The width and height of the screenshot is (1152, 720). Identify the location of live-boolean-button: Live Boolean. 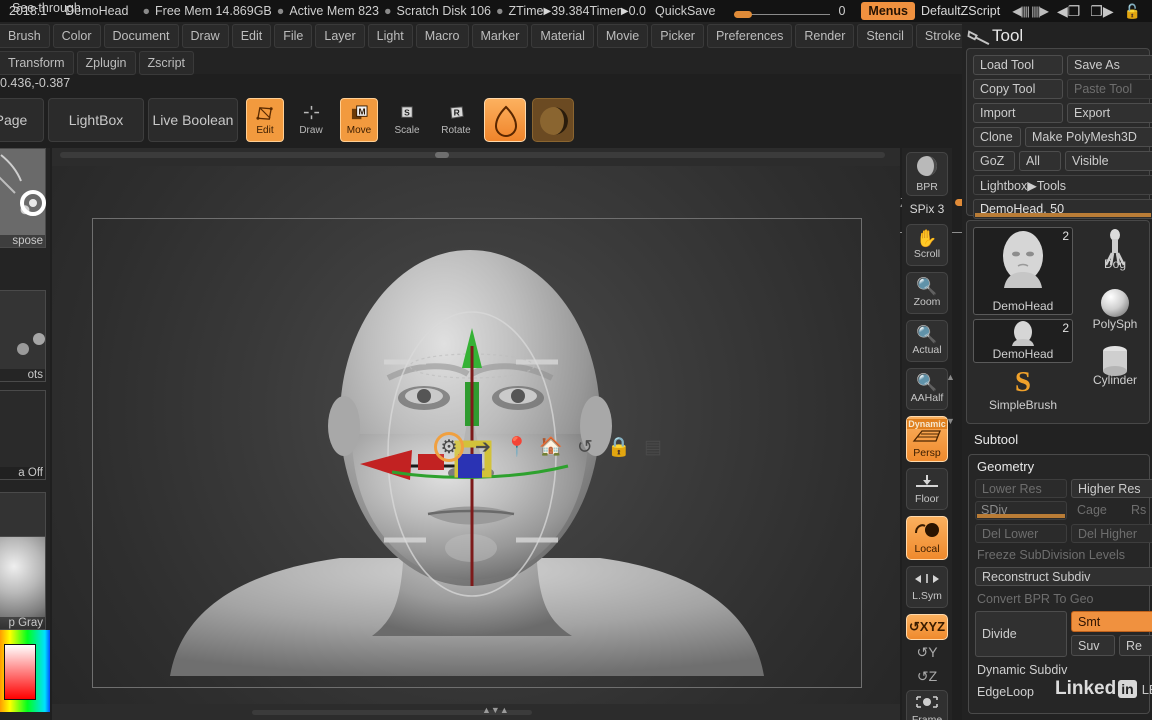
(193, 120).